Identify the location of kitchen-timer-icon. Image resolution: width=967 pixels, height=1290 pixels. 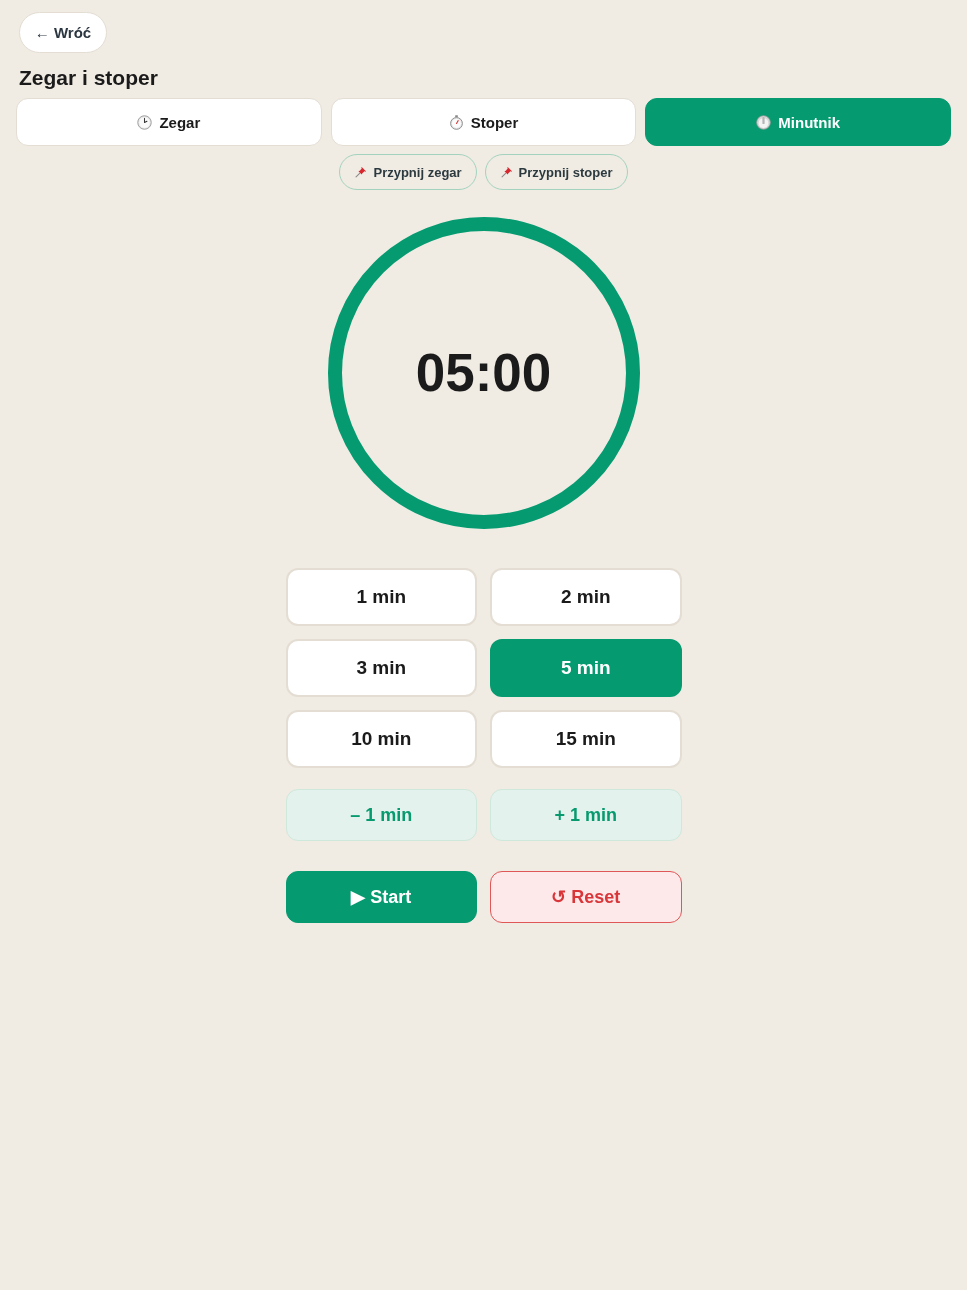
(764, 122).